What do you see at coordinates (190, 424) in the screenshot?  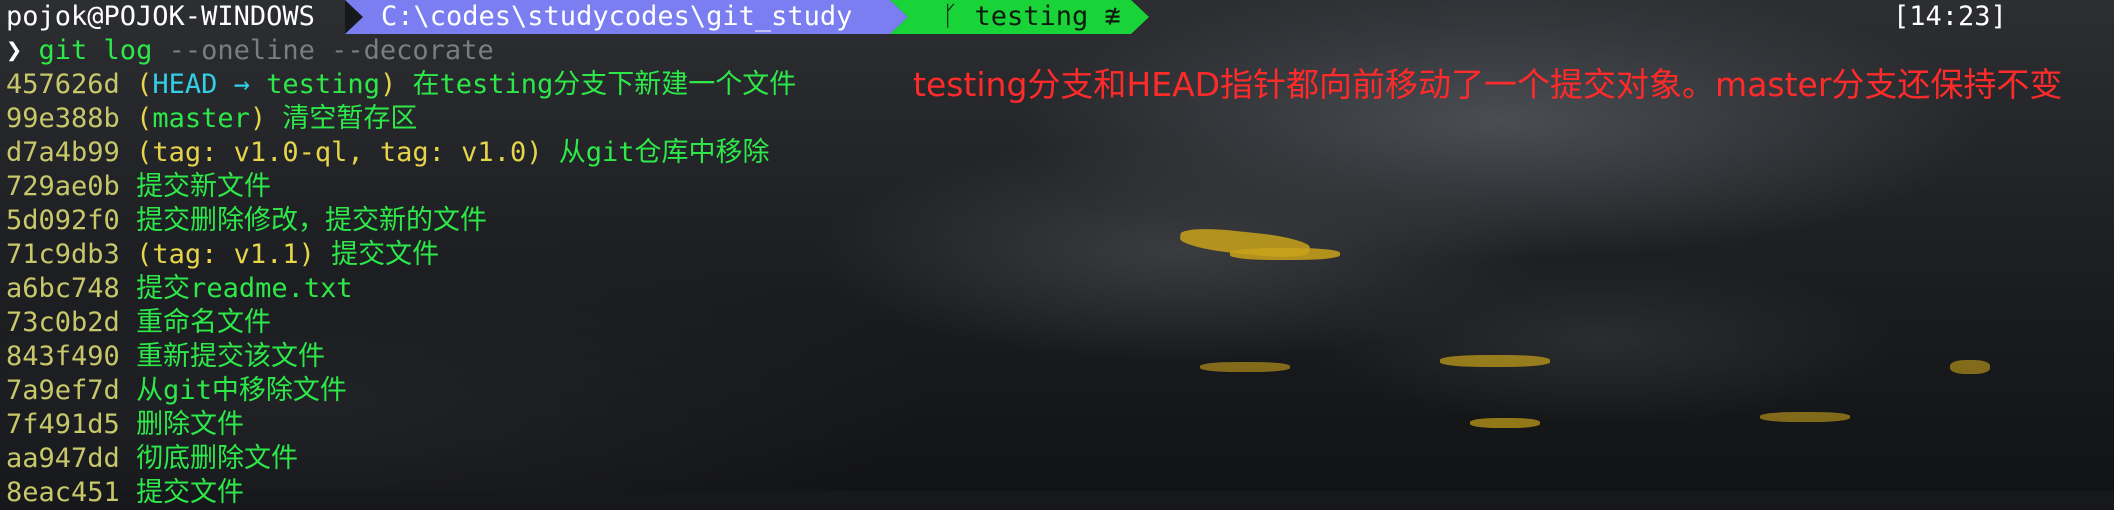 I see `commit-message: 删除文件` at bounding box center [190, 424].